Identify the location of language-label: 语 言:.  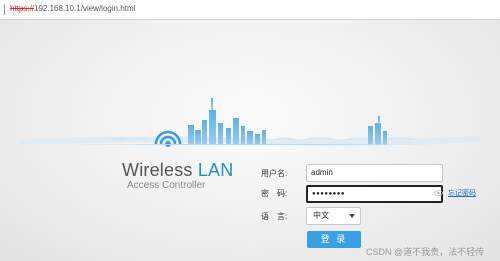
(274, 216).